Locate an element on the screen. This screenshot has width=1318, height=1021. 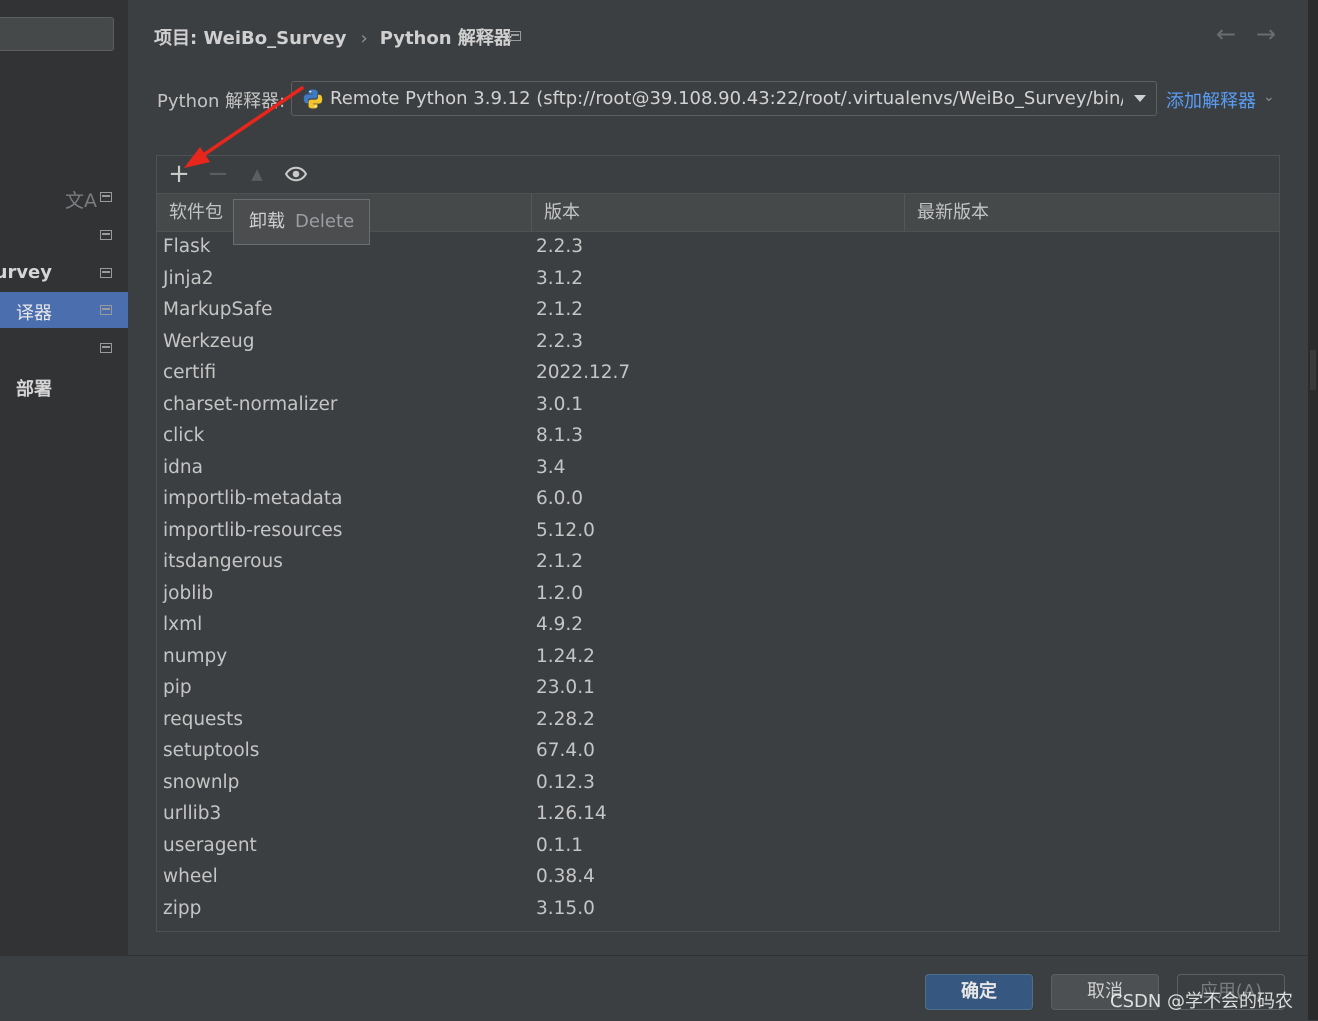
package-version: 1.24.2 is located at coordinates (565, 656).